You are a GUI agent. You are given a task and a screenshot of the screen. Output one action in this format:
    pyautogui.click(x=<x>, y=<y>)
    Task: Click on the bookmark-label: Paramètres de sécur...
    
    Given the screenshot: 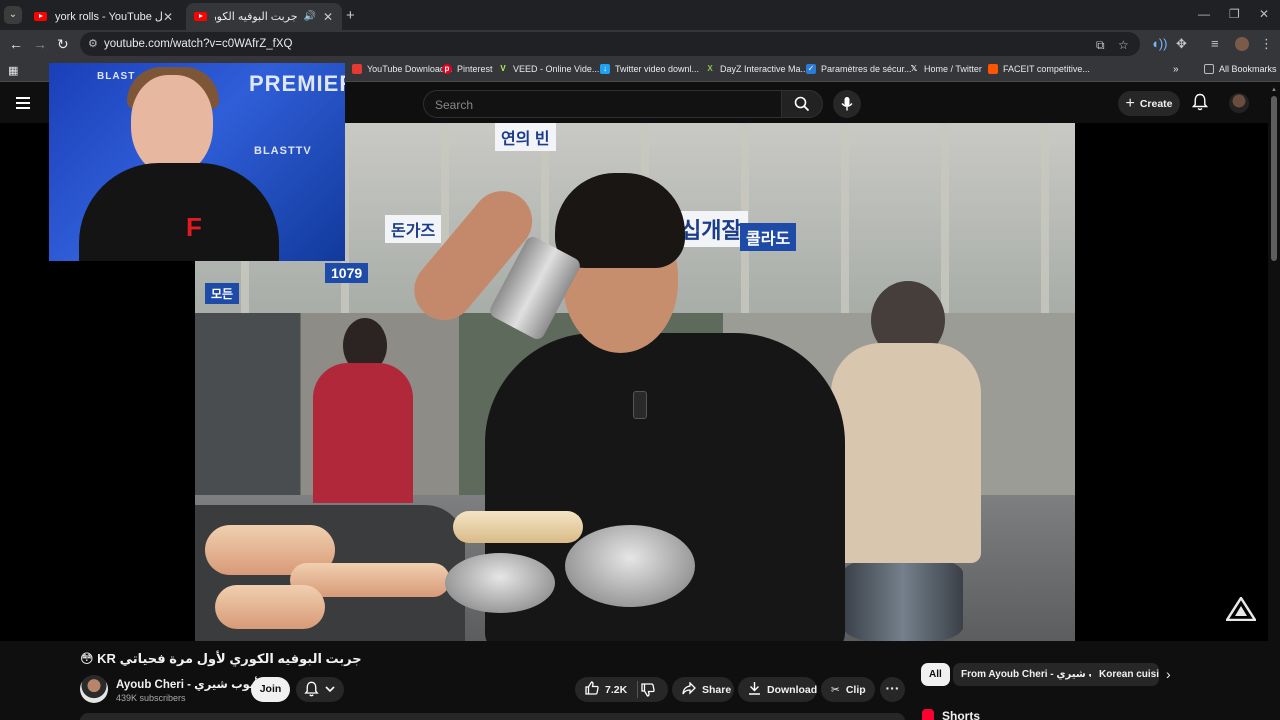 What is the action you would take?
    pyautogui.click(x=866, y=69)
    